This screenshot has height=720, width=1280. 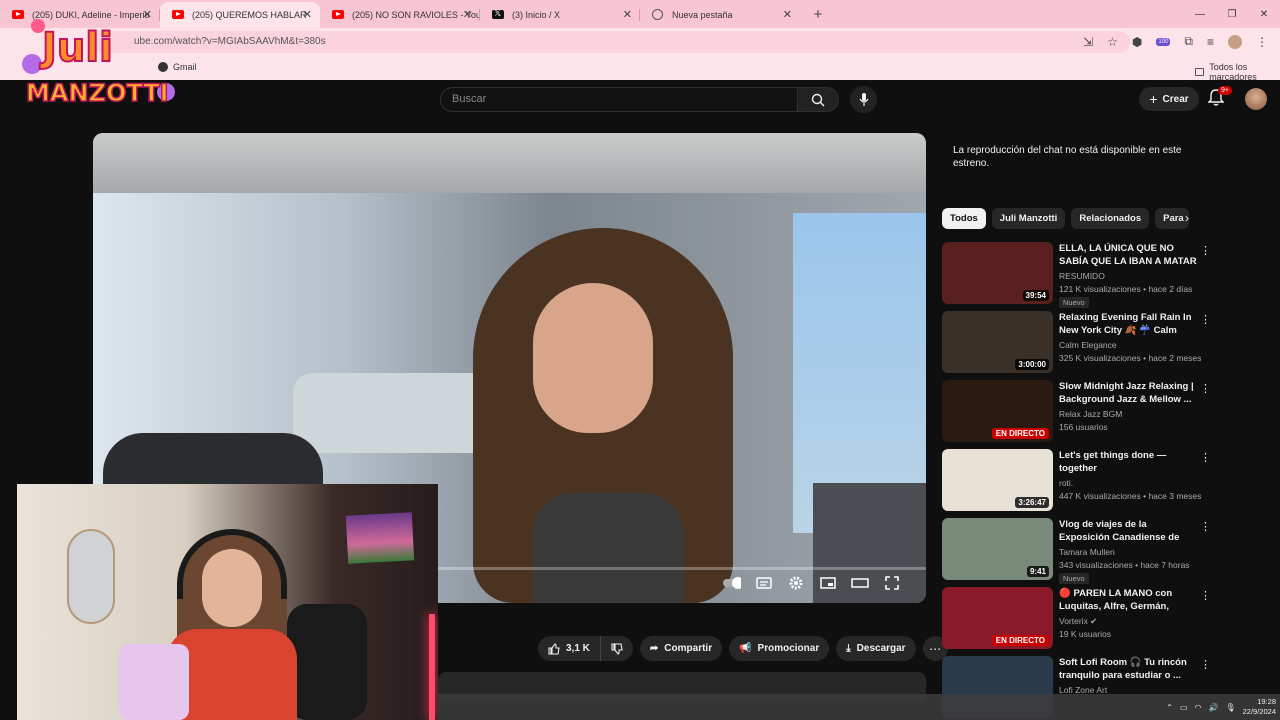 What do you see at coordinates (997, 480) in the screenshot?
I see `video-thumbnail: 3:26:47` at bounding box center [997, 480].